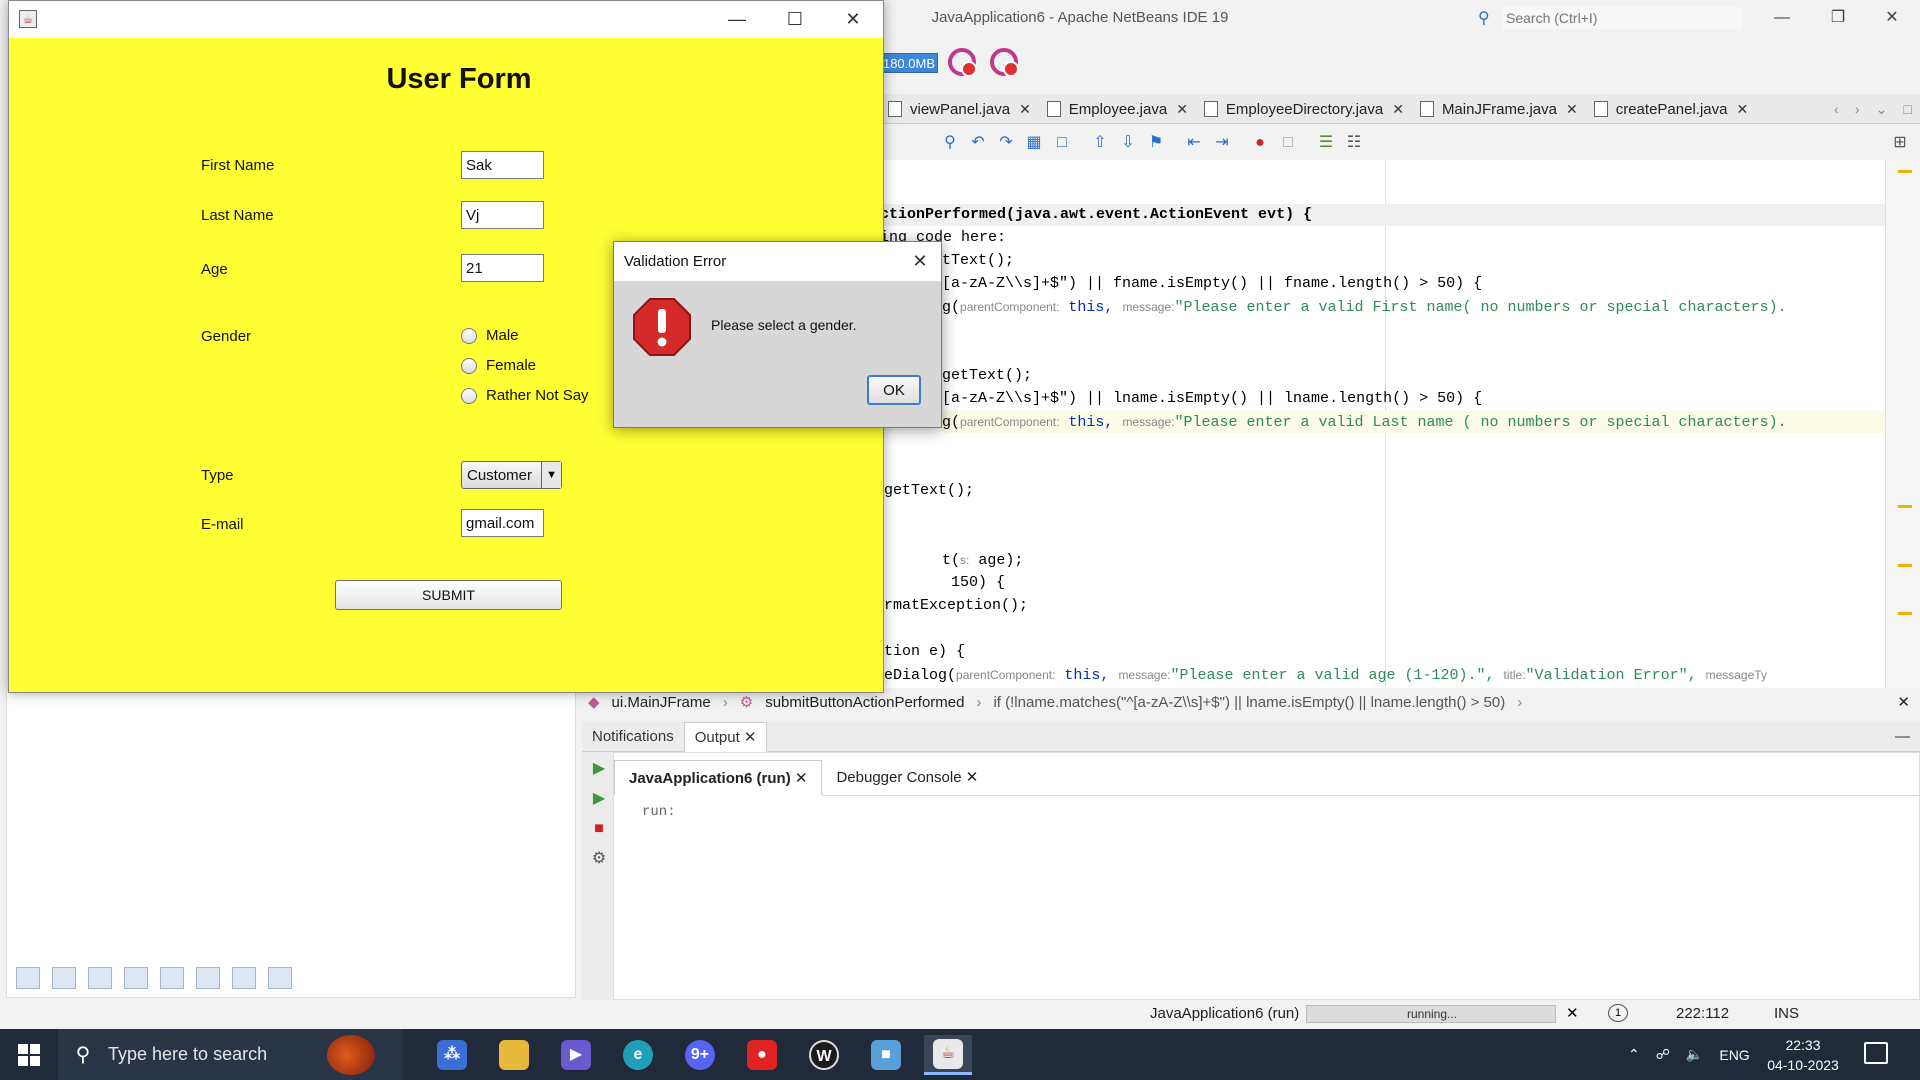 Image resolution: width=1920 pixels, height=1080 pixels. I want to click on ide-search-box: ⚲, so click(1614, 18).